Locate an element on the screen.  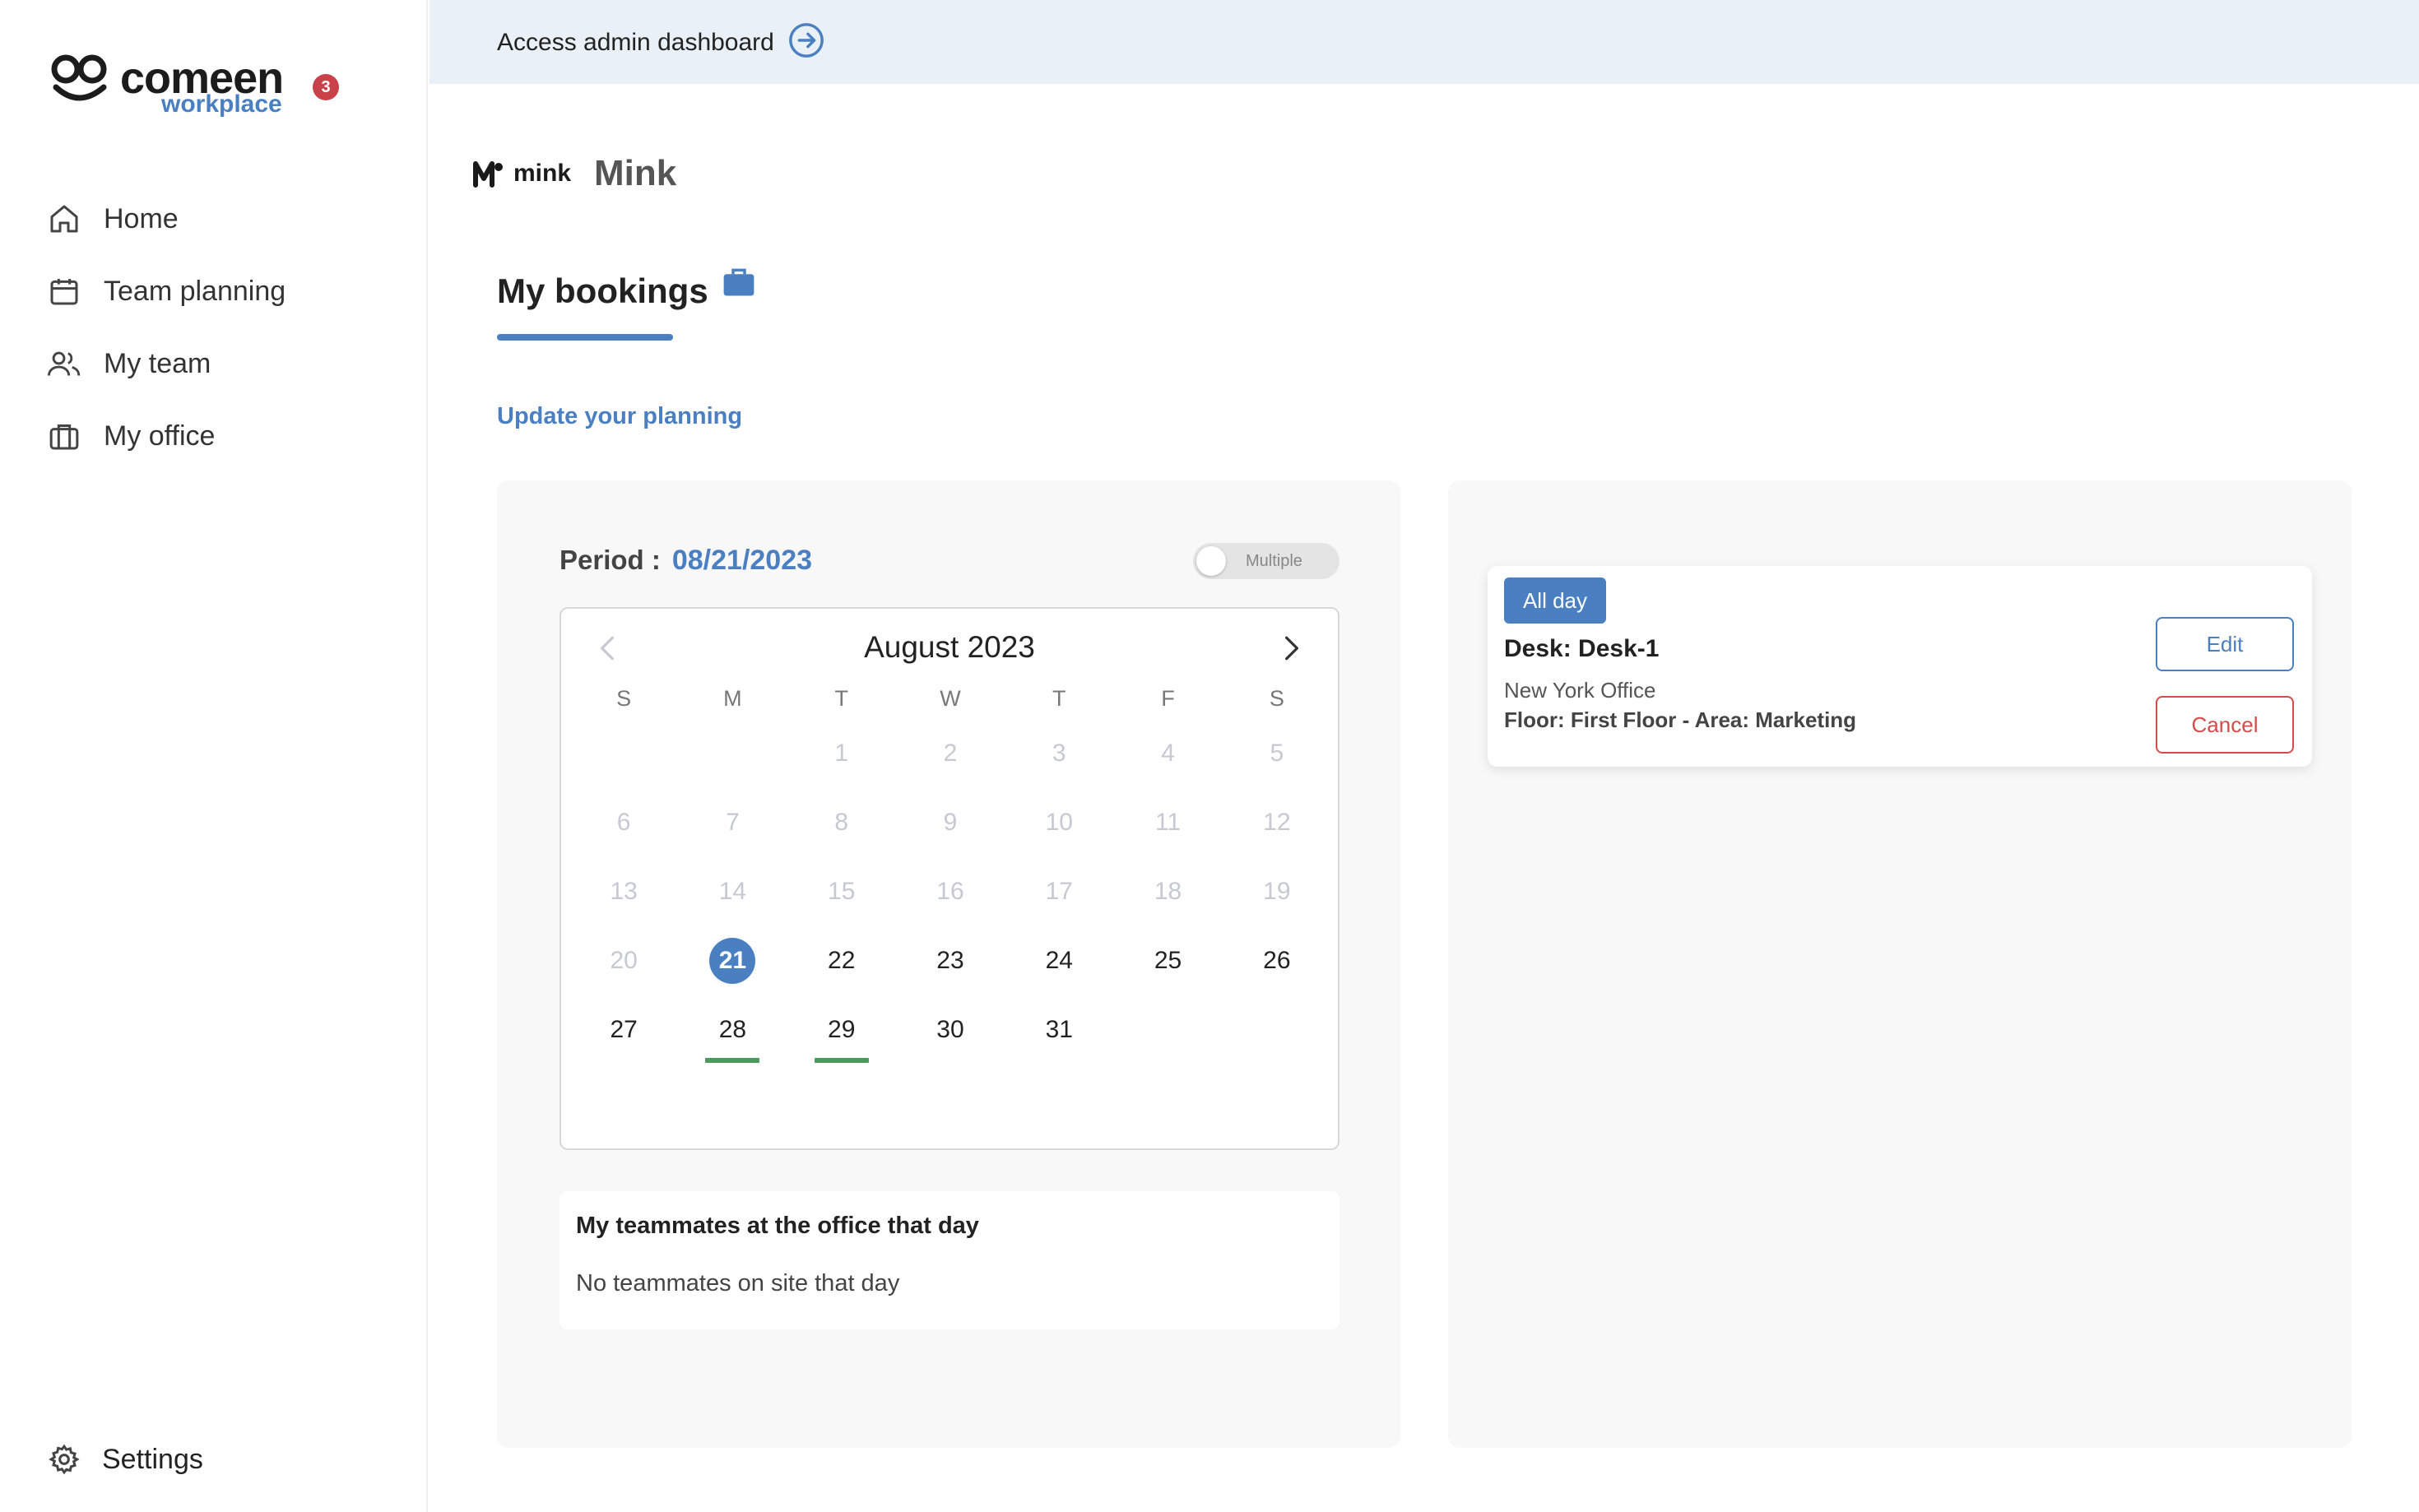
calendar-day: 5 is located at coordinates (1277, 753).